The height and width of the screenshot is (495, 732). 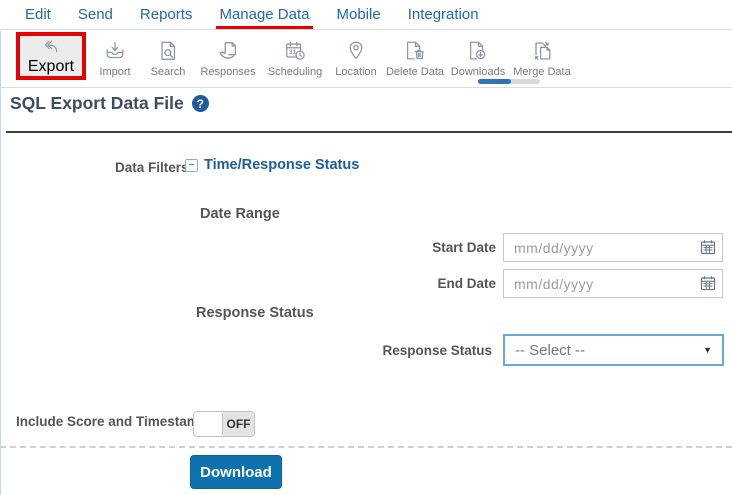 What do you see at coordinates (51, 56) in the screenshot?
I see `toolbar-item-export: Export` at bounding box center [51, 56].